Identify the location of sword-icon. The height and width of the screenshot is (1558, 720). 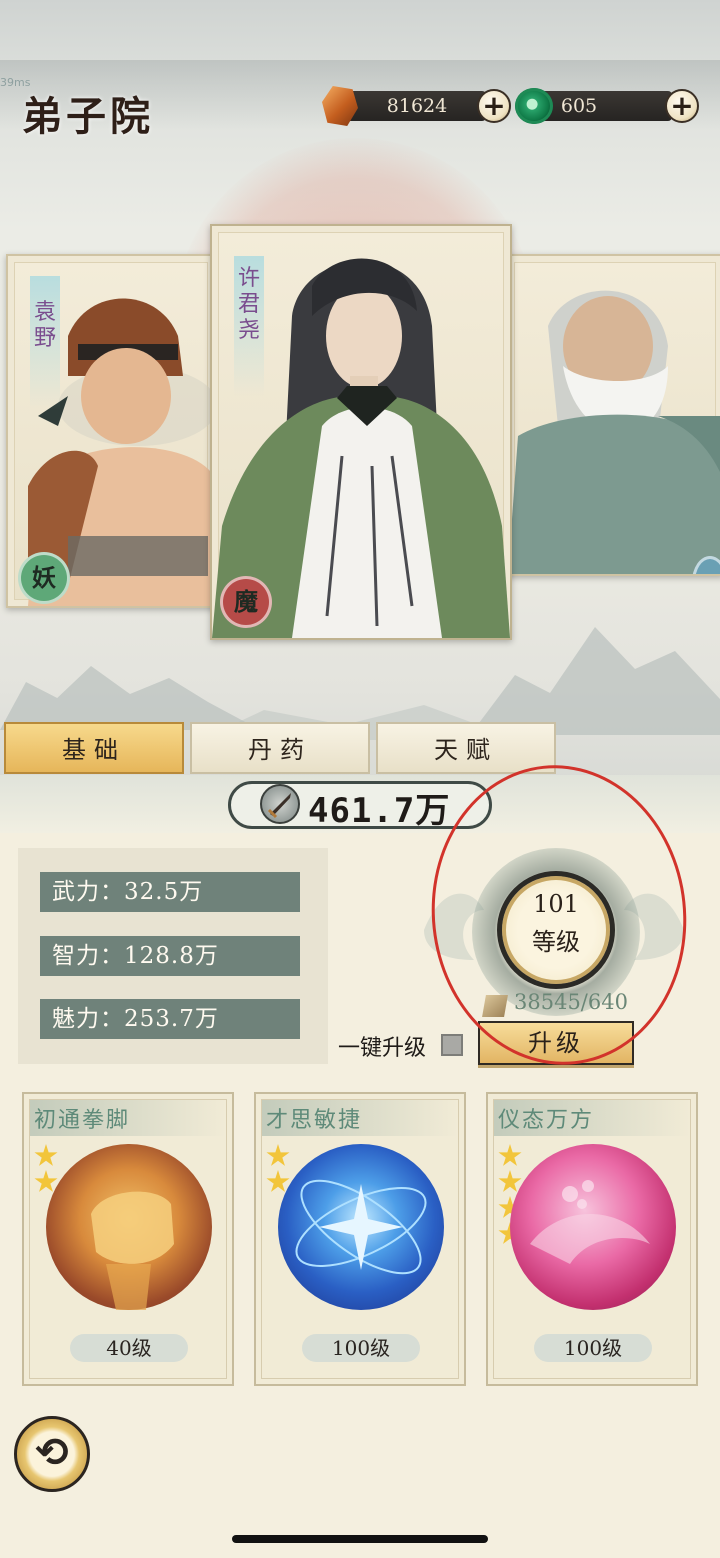
(280, 804).